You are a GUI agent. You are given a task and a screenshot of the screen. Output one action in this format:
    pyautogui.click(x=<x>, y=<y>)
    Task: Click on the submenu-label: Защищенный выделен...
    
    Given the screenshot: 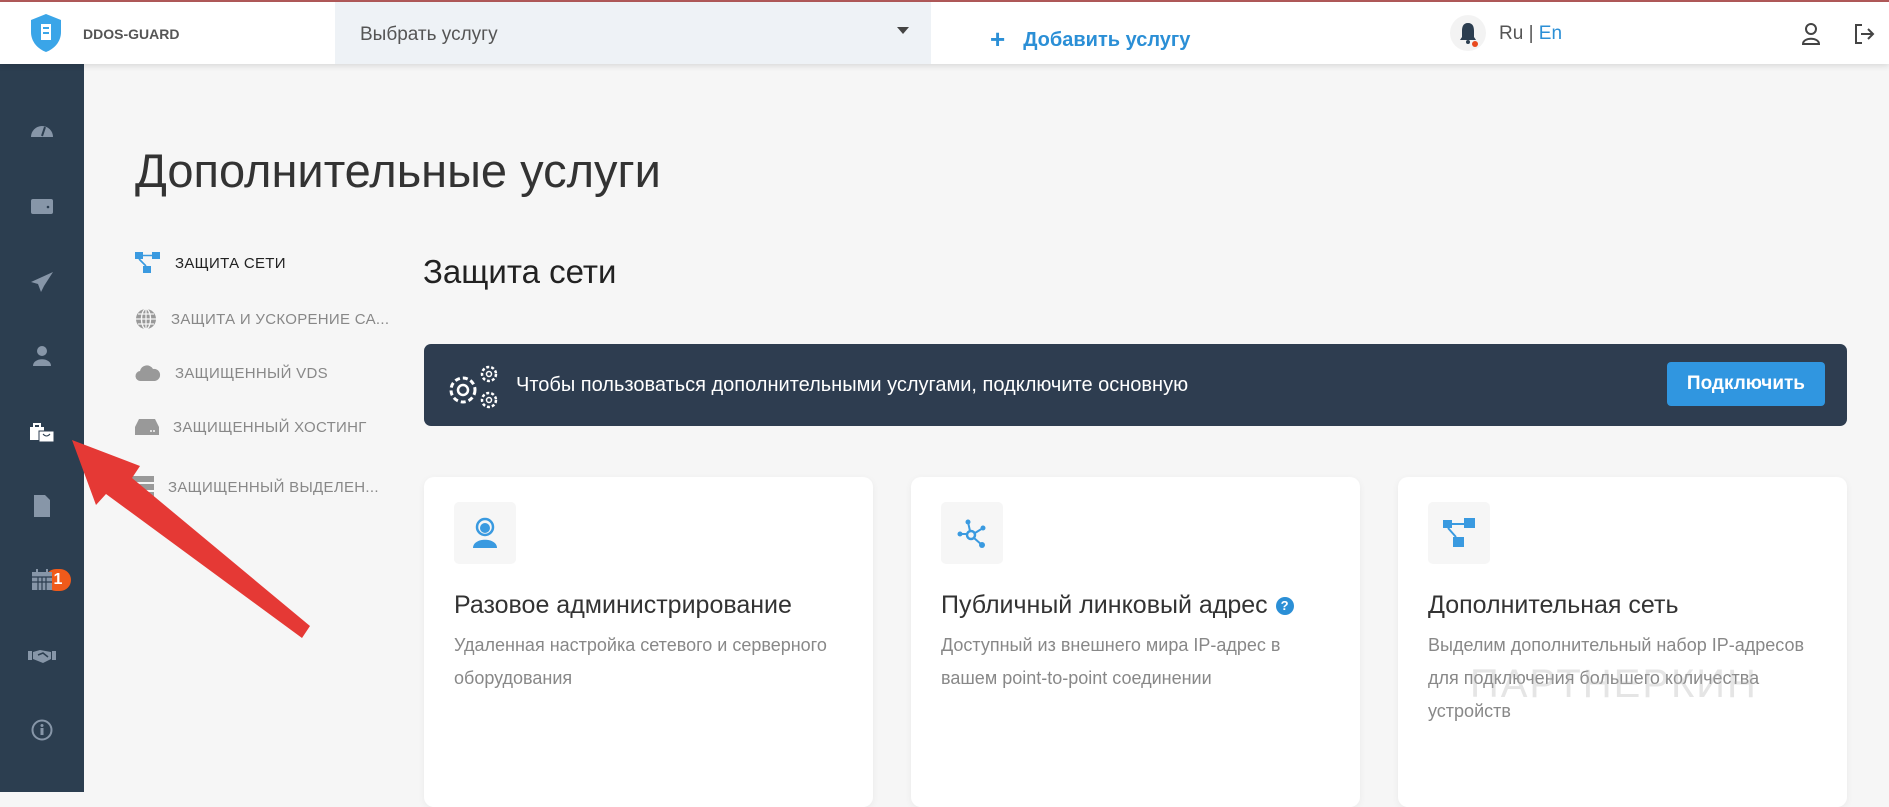 What is the action you would take?
    pyautogui.click(x=273, y=487)
    